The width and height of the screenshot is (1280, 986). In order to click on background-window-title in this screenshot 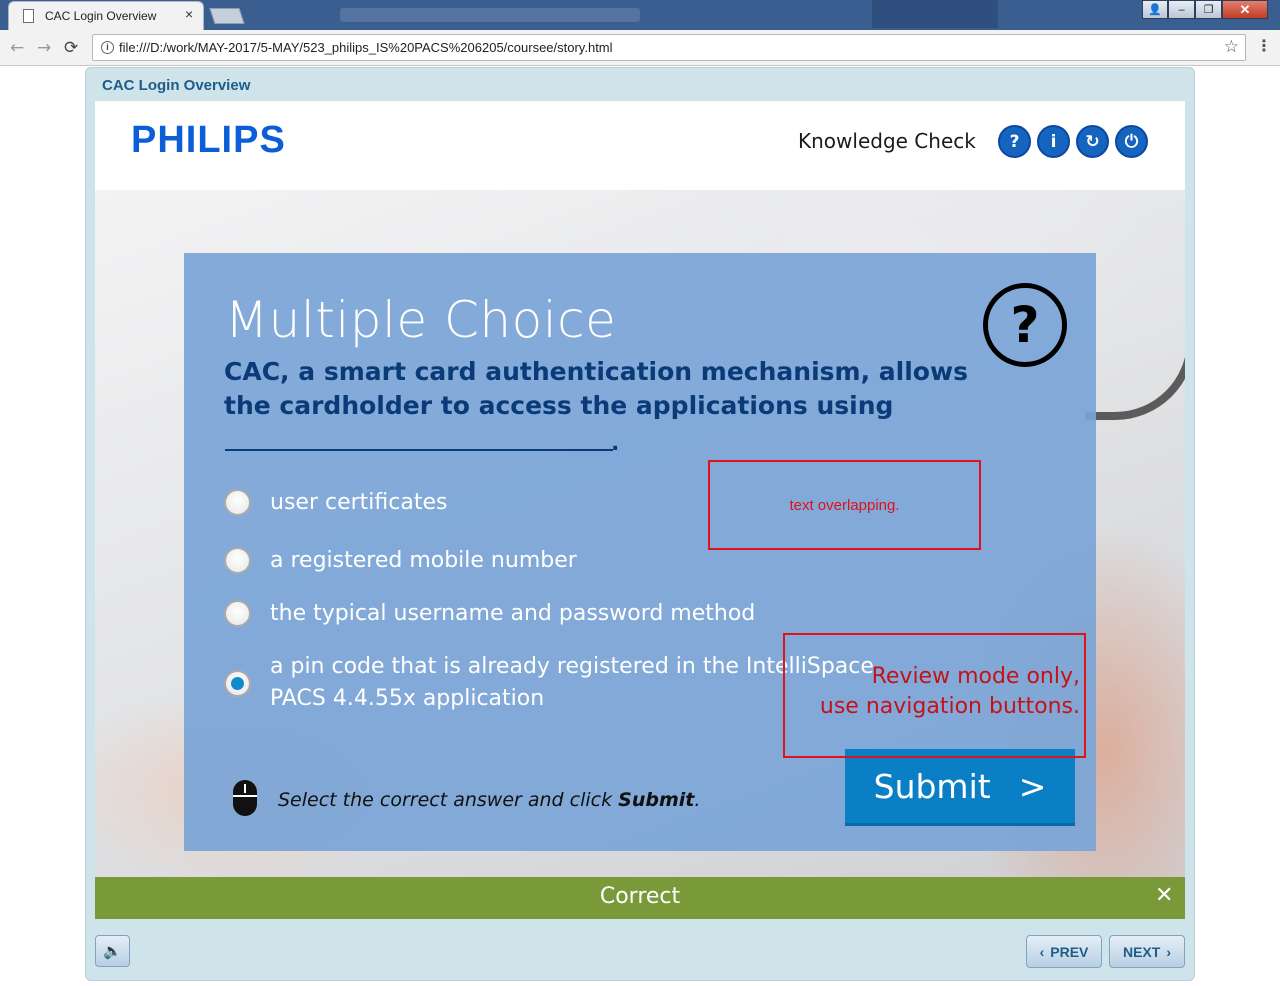, I will do `click(490, 15)`.